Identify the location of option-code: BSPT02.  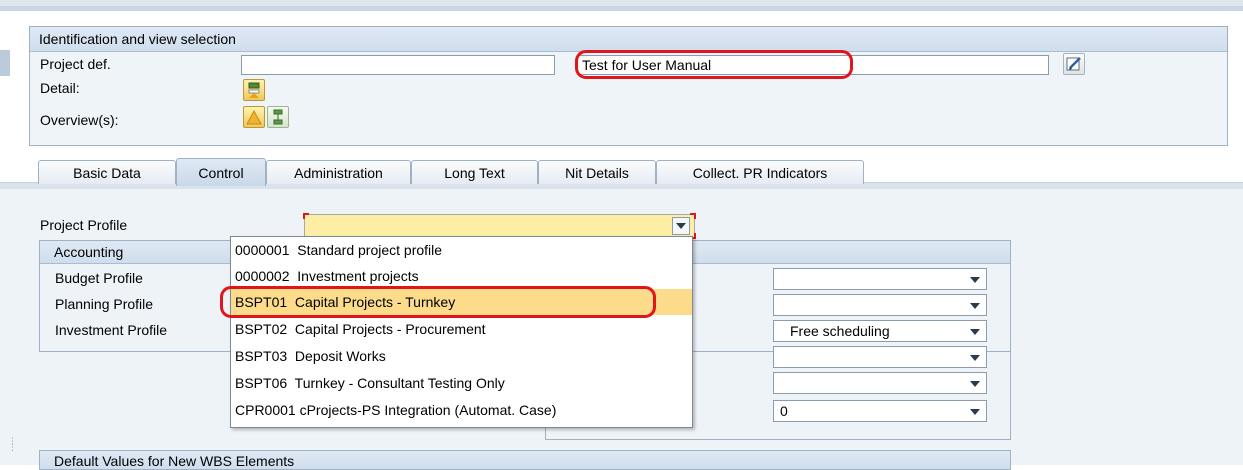
(261, 329).